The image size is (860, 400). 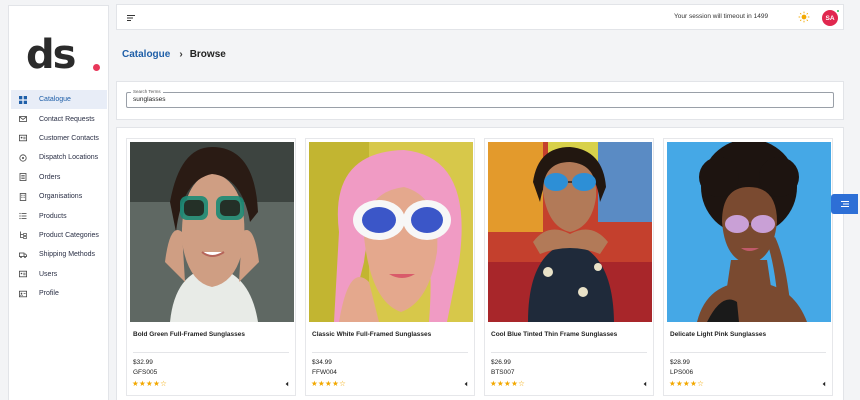 What do you see at coordinates (680, 362) in the screenshot?
I see `product-price: $28.99` at bounding box center [680, 362].